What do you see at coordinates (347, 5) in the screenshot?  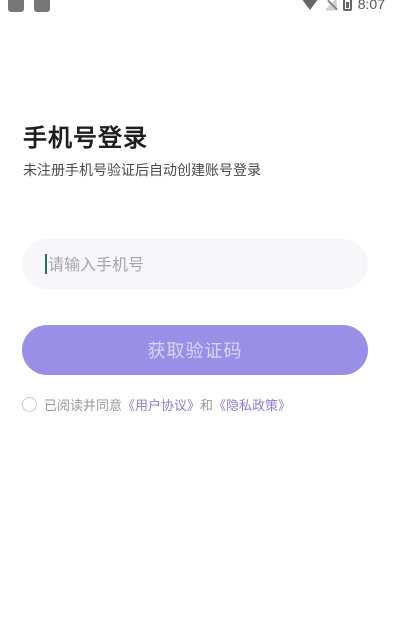 I see `battery-icon` at bounding box center [347, 5].